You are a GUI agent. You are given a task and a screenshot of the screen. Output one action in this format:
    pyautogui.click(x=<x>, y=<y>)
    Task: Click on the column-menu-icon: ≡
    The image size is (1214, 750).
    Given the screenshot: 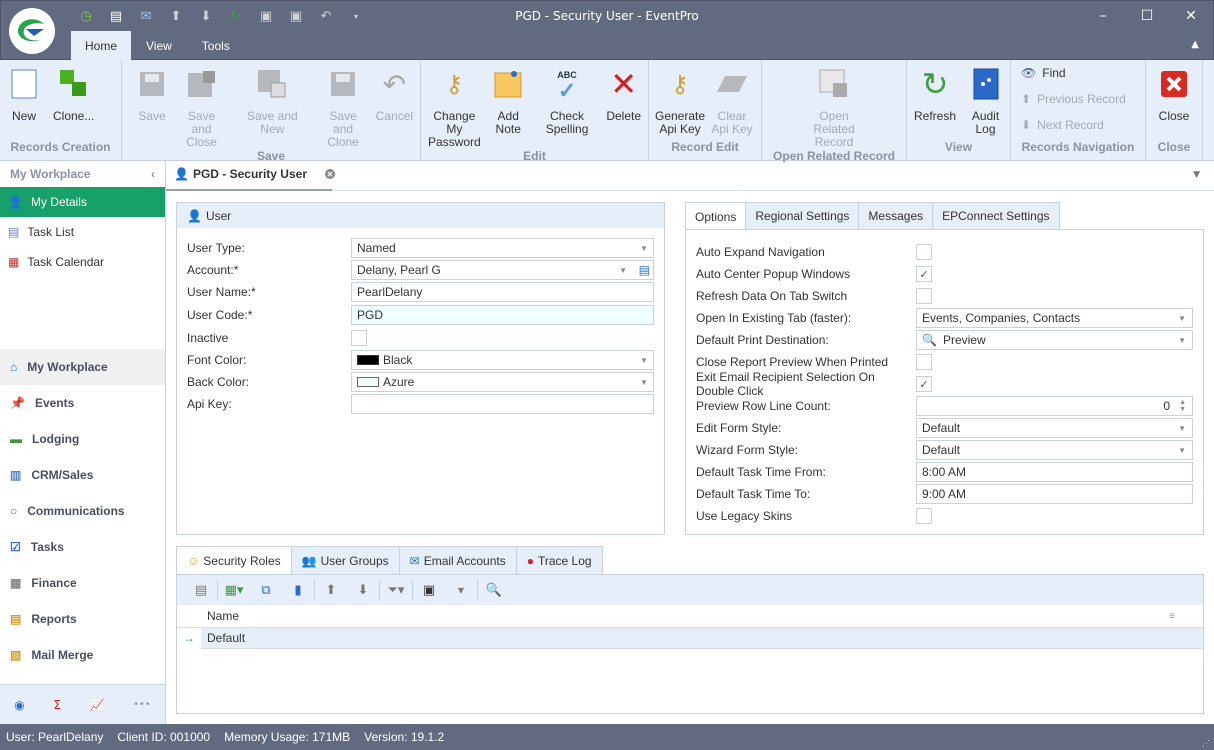 What is the action you would take?
    pyautogui.click(x=1186, y=616)
    